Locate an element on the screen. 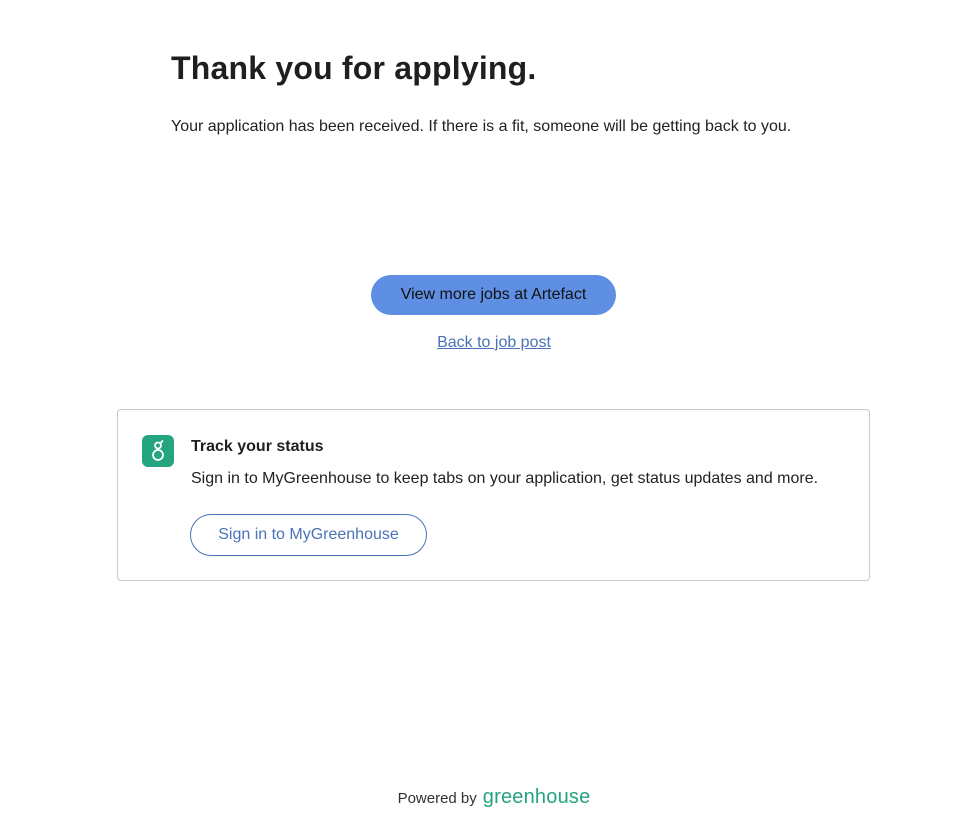  track-status-title: Track your status is located at coordinates (257, 446).